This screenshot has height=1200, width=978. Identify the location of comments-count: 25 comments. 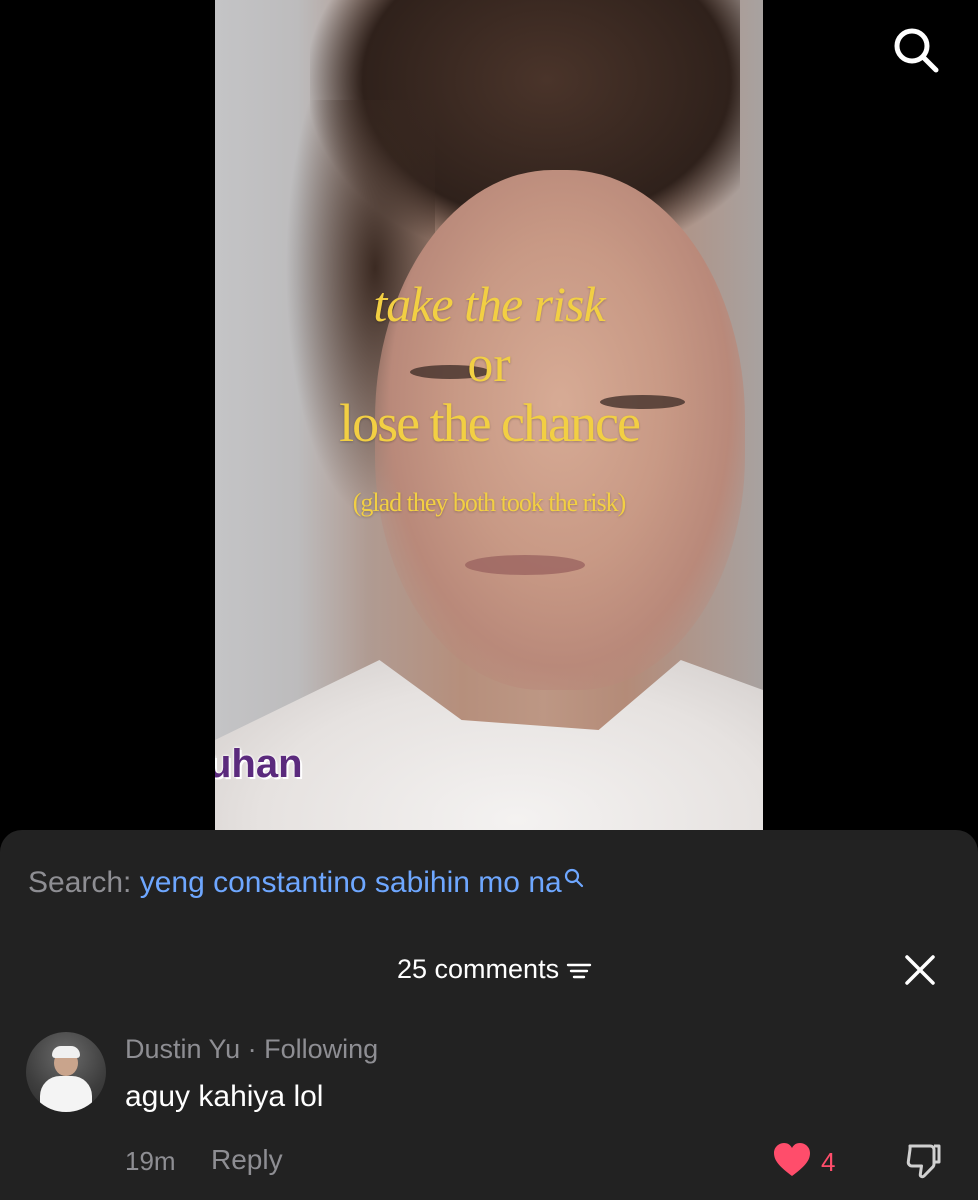
(478, 969).